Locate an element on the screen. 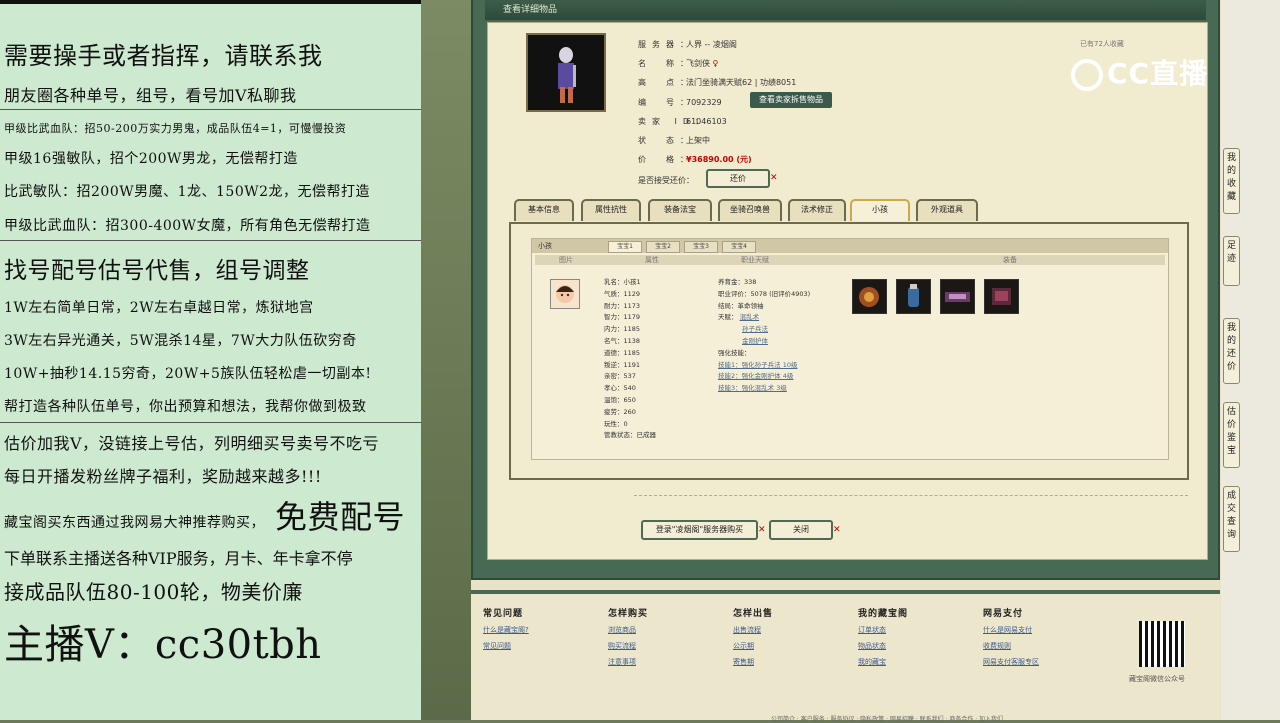  stat-line: 疲劳：260 is located at coordinates (620, 411).